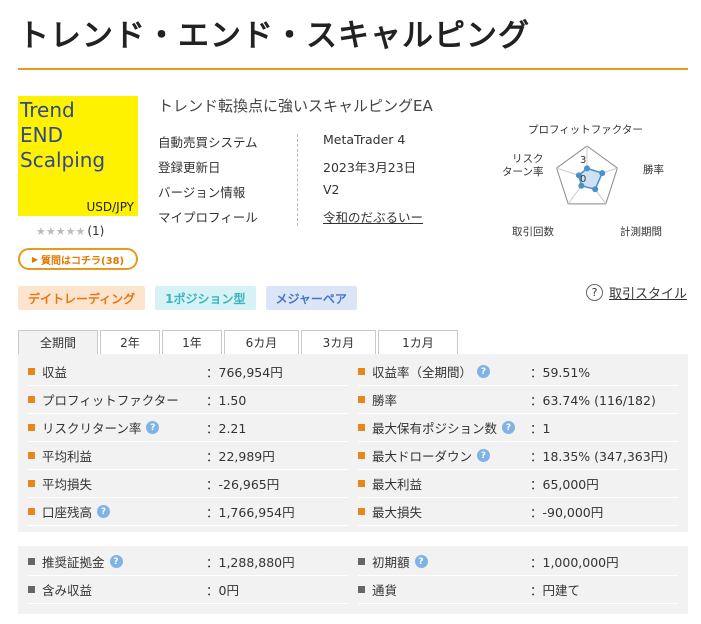  Describe the element at coordinates (78, 259) in the screenshot. I see `questions-button: ▶ 質問はコチラ(38)` at that location.